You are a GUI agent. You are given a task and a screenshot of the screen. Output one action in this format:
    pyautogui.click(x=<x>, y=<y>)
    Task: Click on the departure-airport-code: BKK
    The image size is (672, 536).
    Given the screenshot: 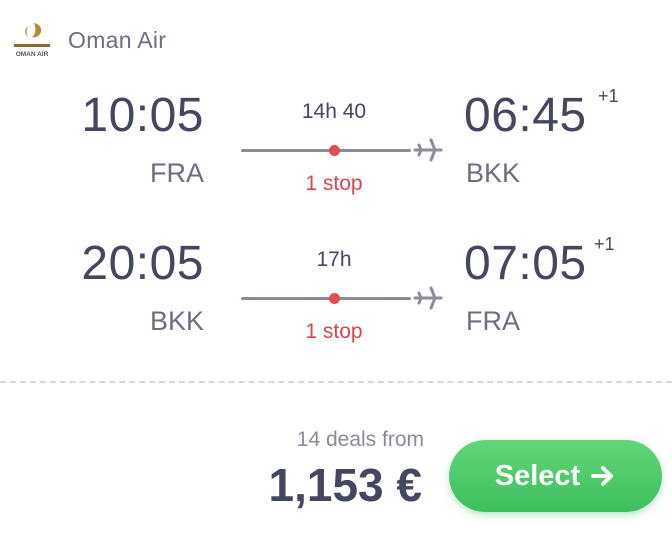 What is the action you would take?
    pyautogui.click(x=176, y=321)
    